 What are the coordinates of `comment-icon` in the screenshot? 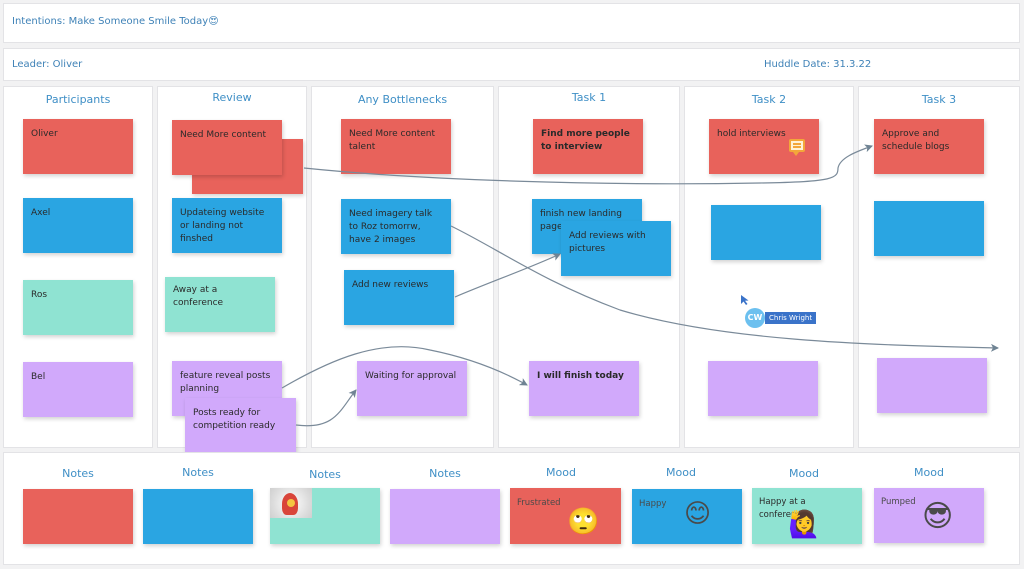 It's located at (797, 147).